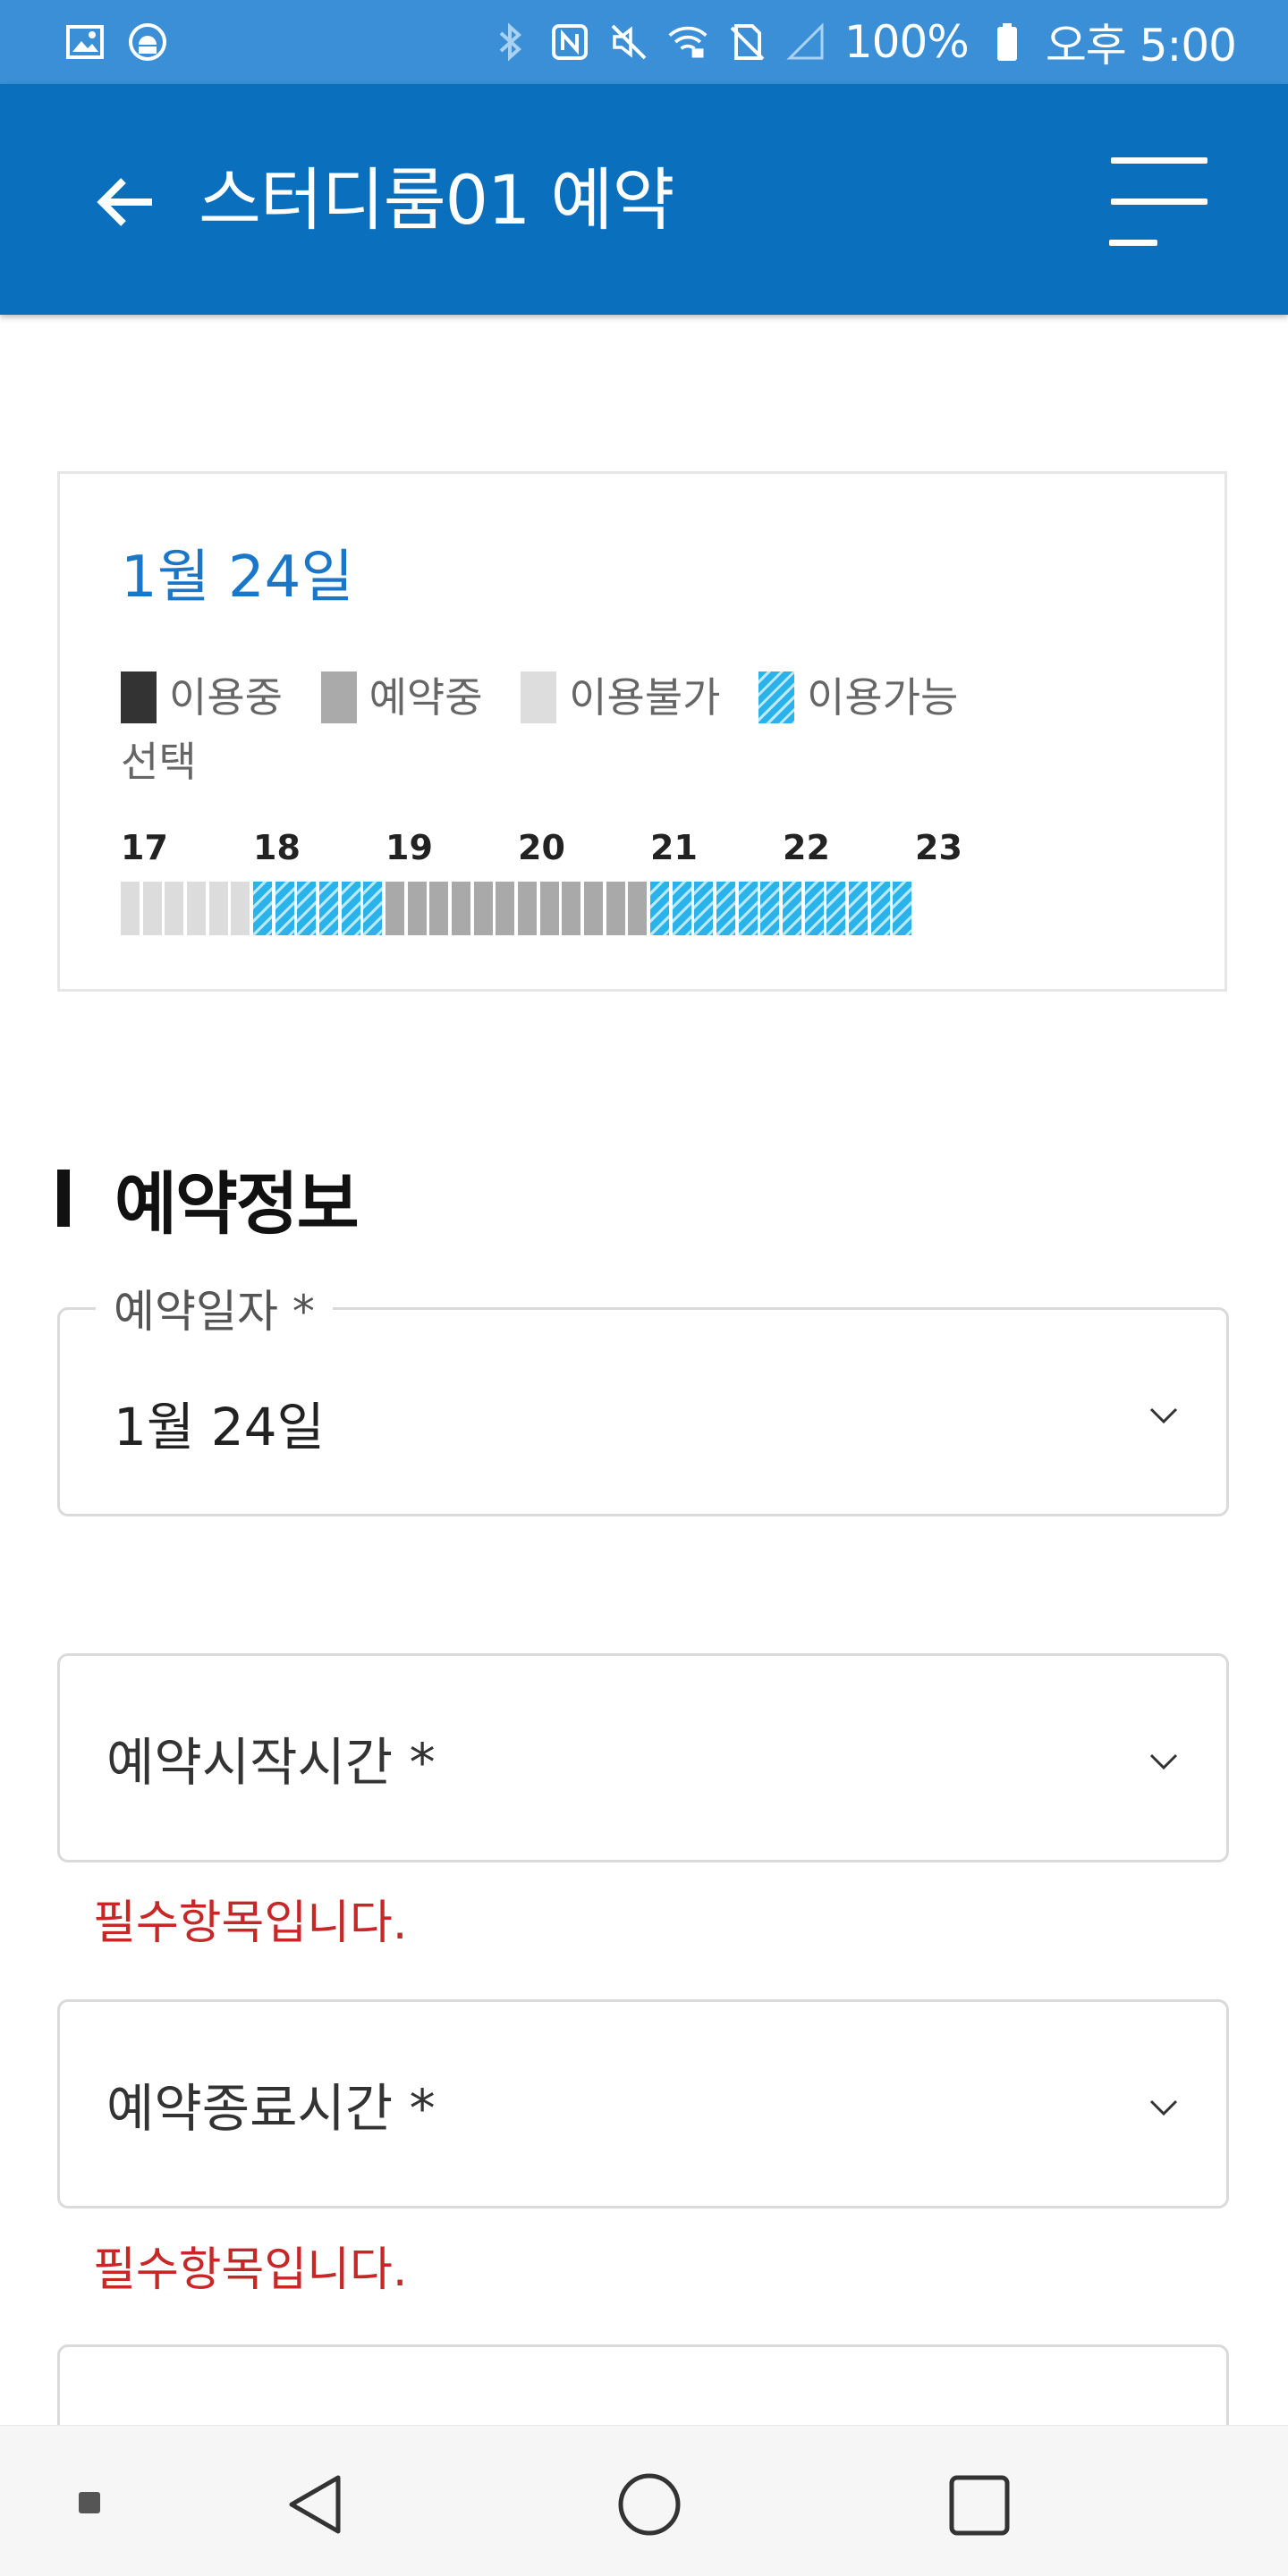  What do you see at coordinates (144, 847) in the screenshot?
I see `hour-label: 17` at bounding box center [144, 847].